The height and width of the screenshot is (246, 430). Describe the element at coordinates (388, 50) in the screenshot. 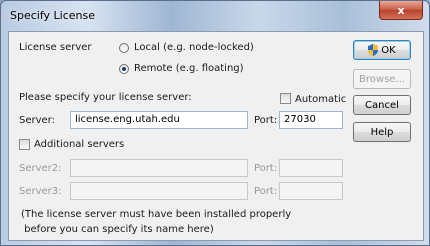

I see `ok-label: OK` at that location.